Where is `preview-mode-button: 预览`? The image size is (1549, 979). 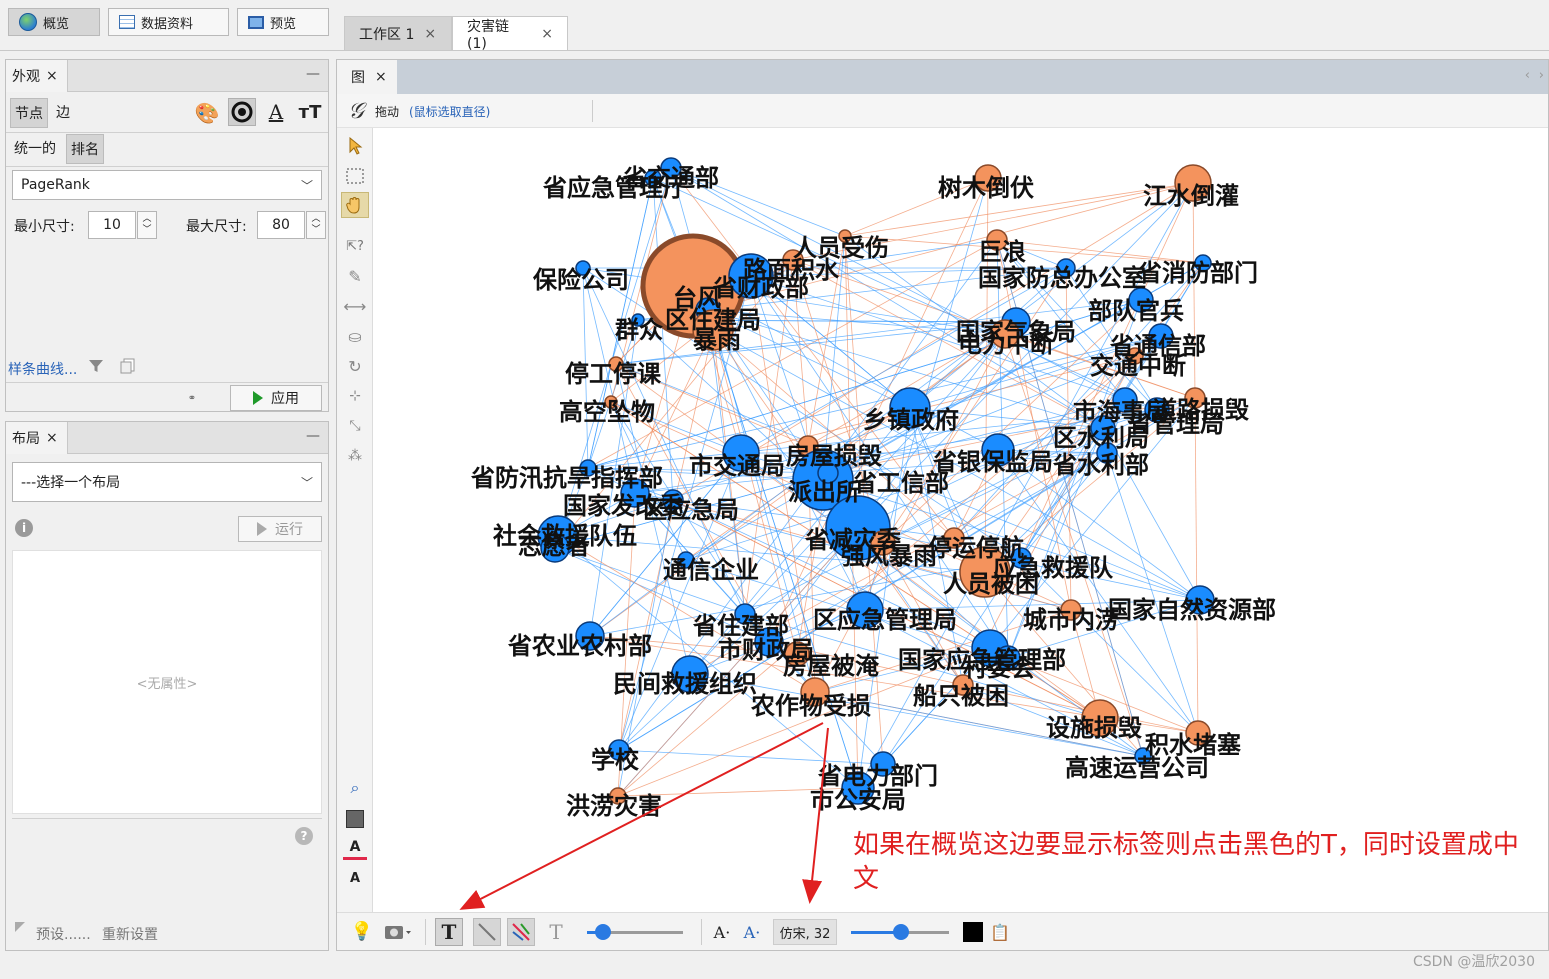 preview-mode-button: 预览 is located at coordinates (283, 22).